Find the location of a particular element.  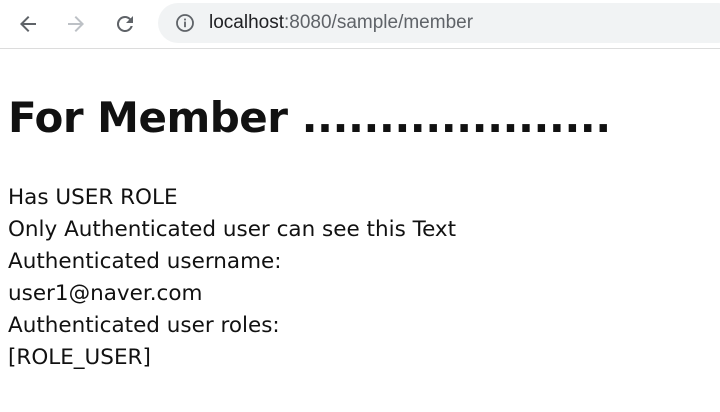

url-host: localhost is located at coordinates (246, 22).